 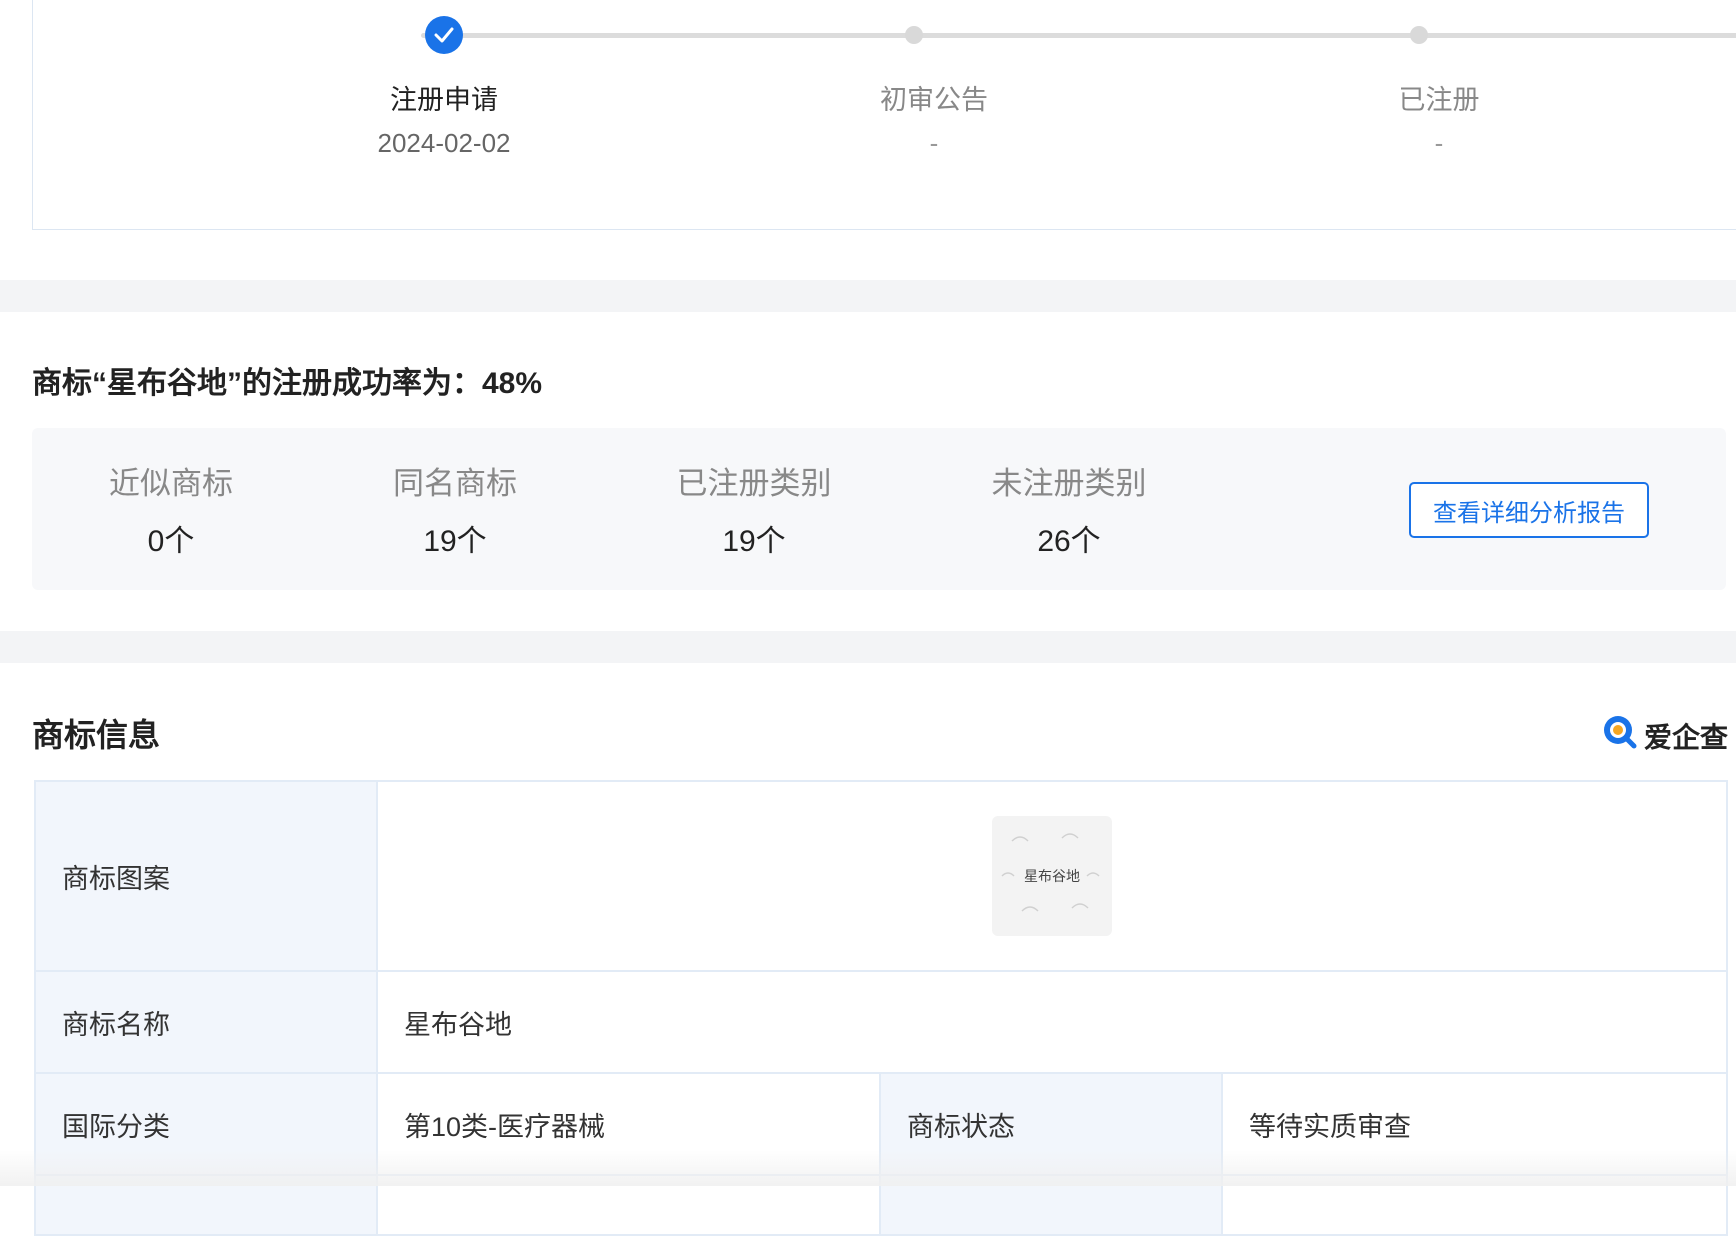 What do you see at coordinates (96, 735) in the screenshot?
I see `section-title: 商标信息` at bounding box center [96, 735].